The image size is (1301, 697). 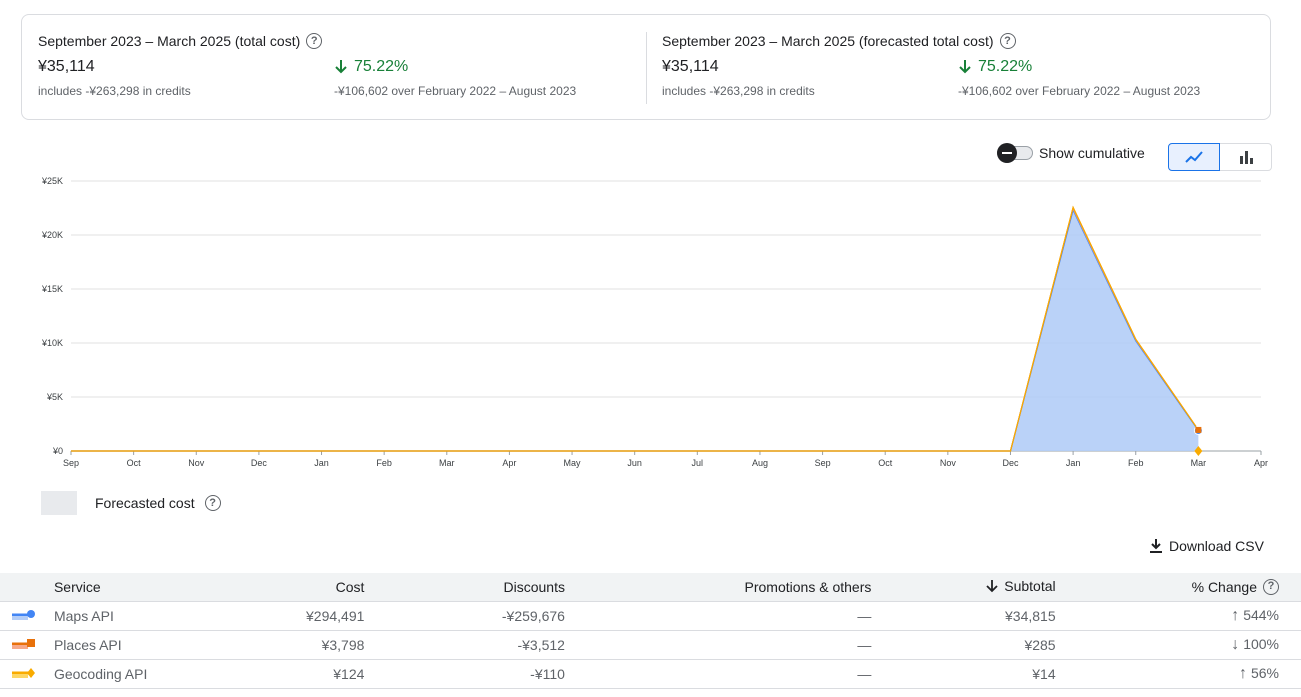 What do you see at coordinates (464, 645) in the screenshot?
I see `service-discounts: -¥3,512` at bounding box center [464, 645].